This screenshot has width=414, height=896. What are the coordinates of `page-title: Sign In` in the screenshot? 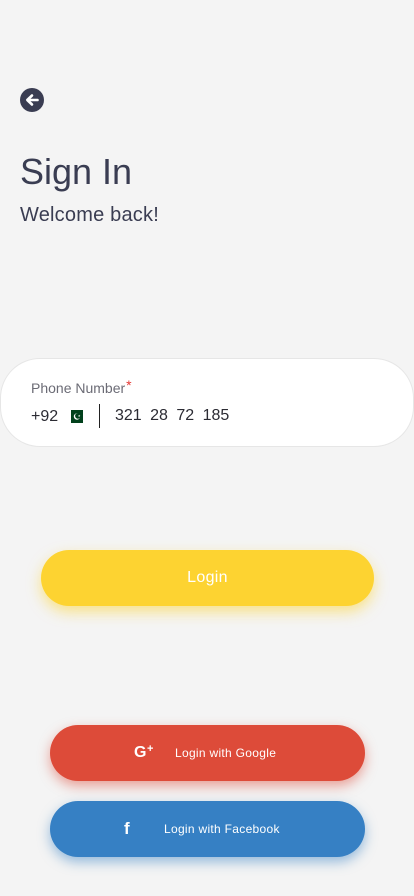 It's located at (76, 171).